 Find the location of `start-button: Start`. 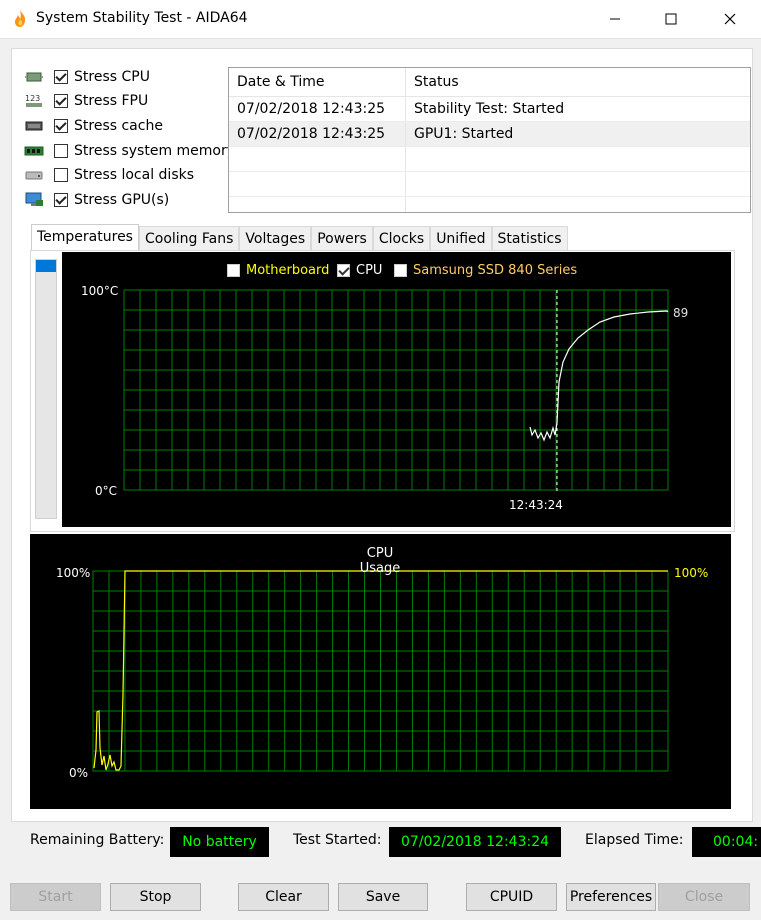

start-button: Start is located at coordinates (55, 897).